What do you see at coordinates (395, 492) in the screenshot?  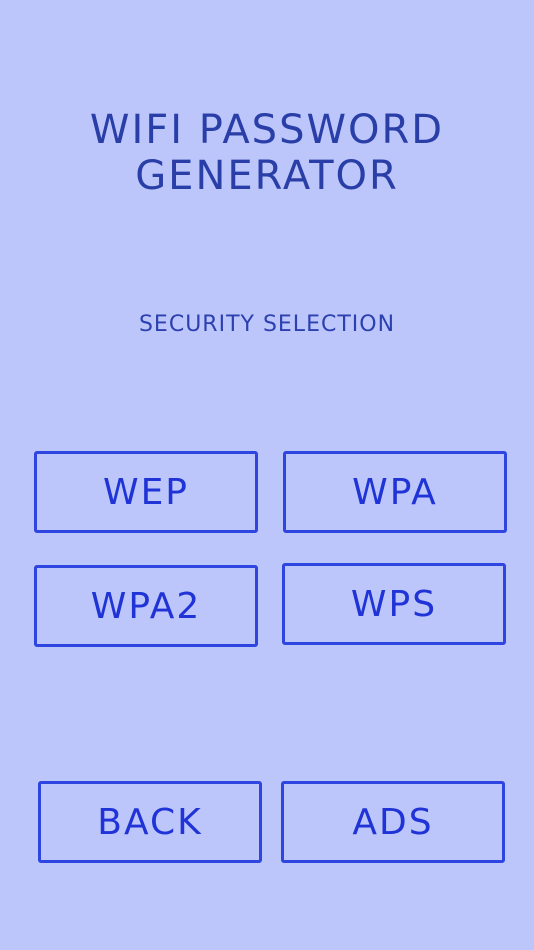 I see `wpa-button: WPA` at bounding box center [395, 492].